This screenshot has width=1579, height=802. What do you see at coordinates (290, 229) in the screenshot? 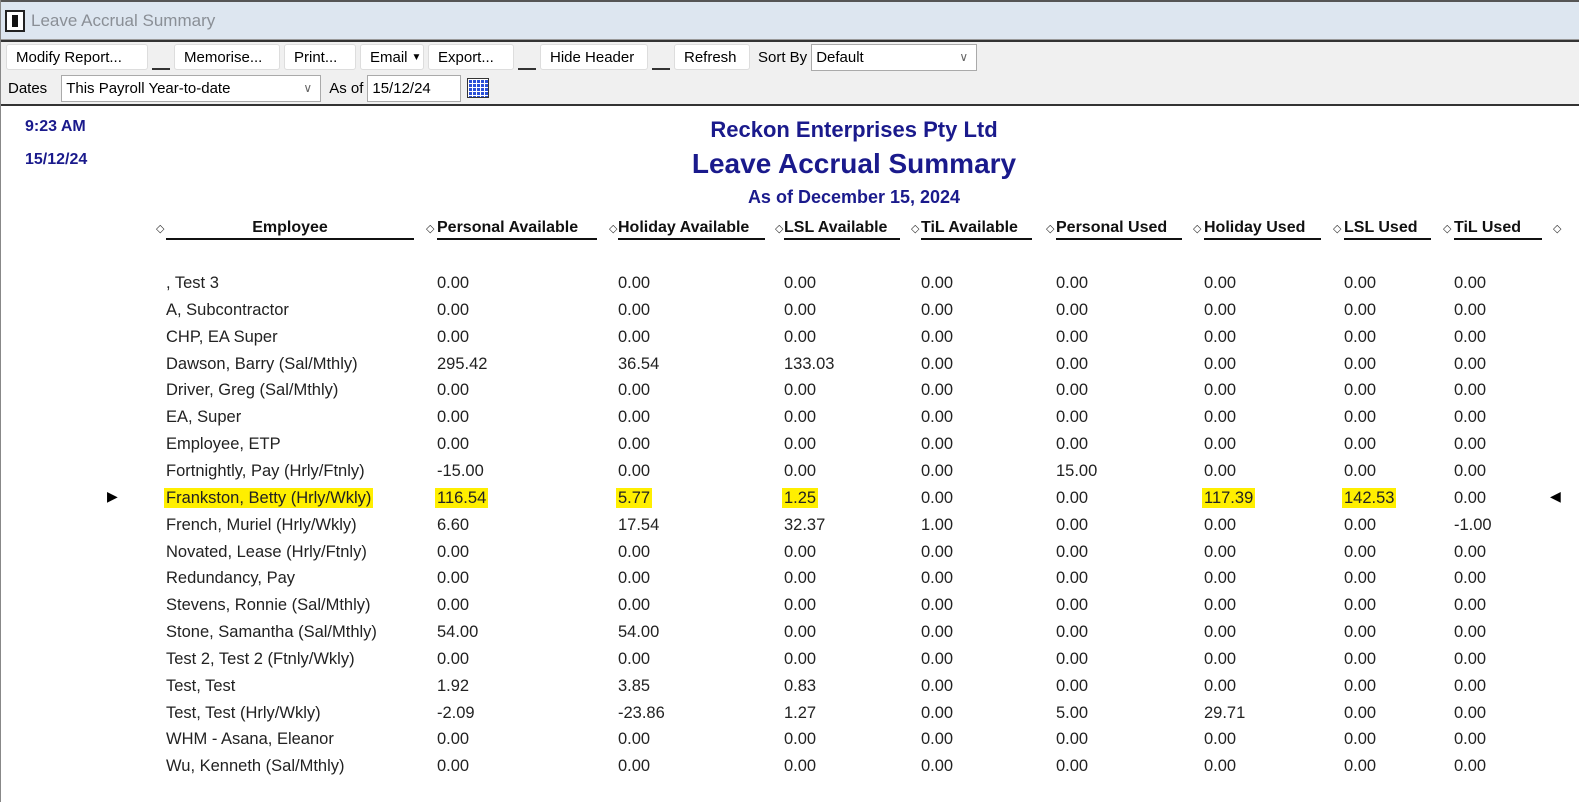
I see `column-header: Employee` at bounding box center [290, 229].